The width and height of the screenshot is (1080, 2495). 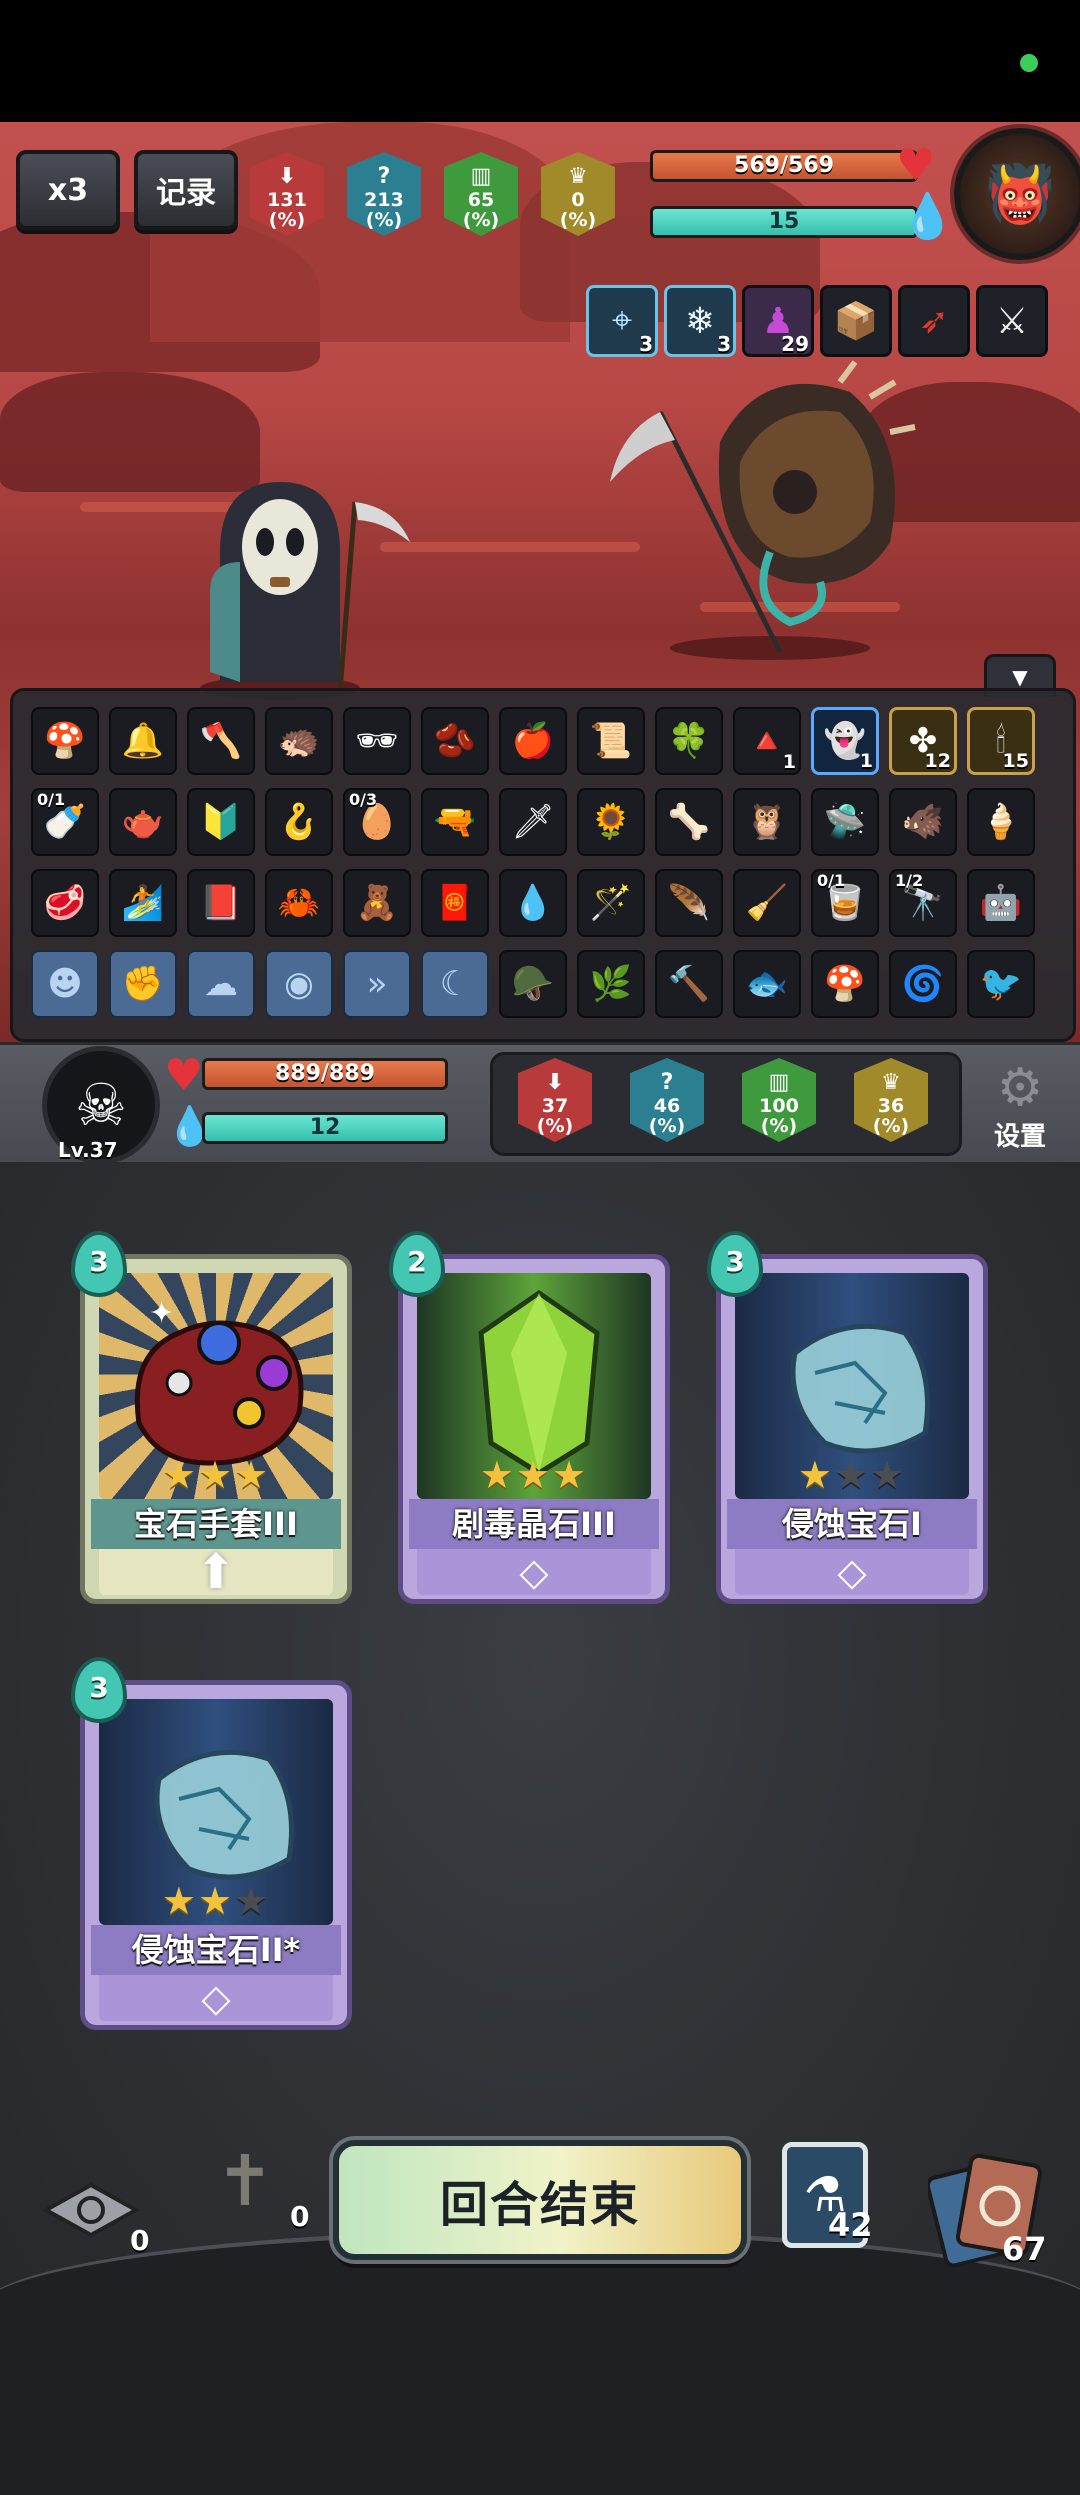 I want to click on graveyard-button: ✝, so click(x=245, y=2195).